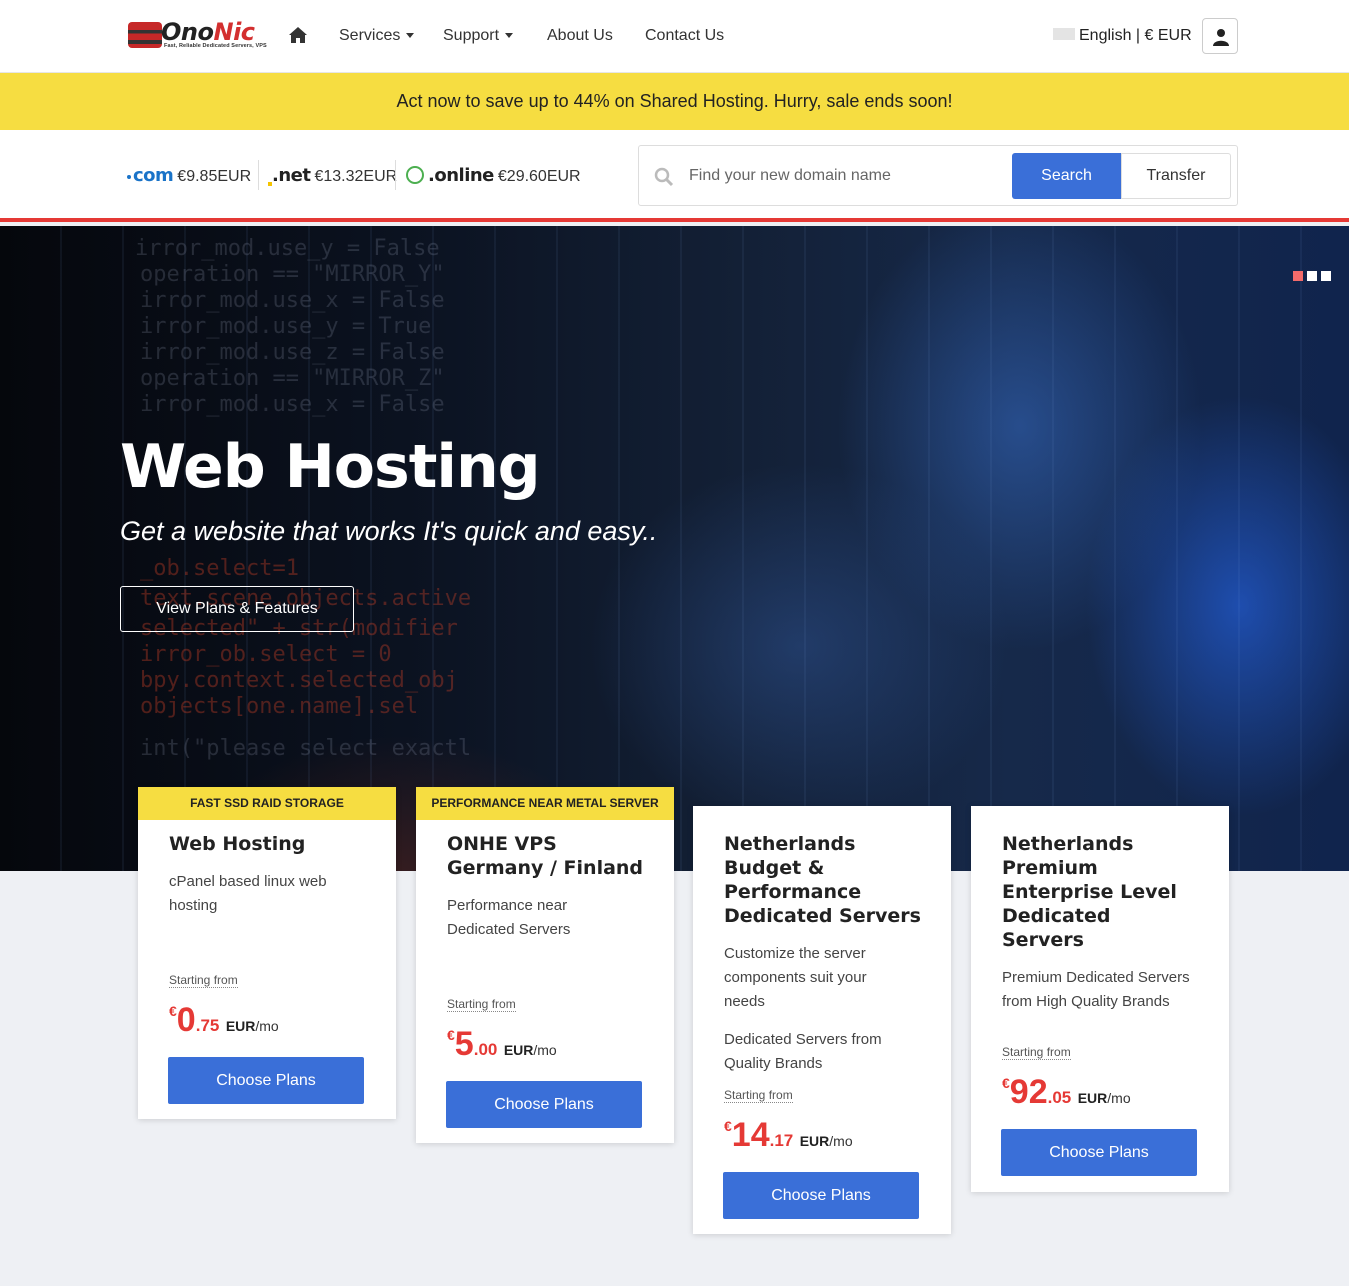  I want to click on hero-title: Web Hosting, so click(330, 467).